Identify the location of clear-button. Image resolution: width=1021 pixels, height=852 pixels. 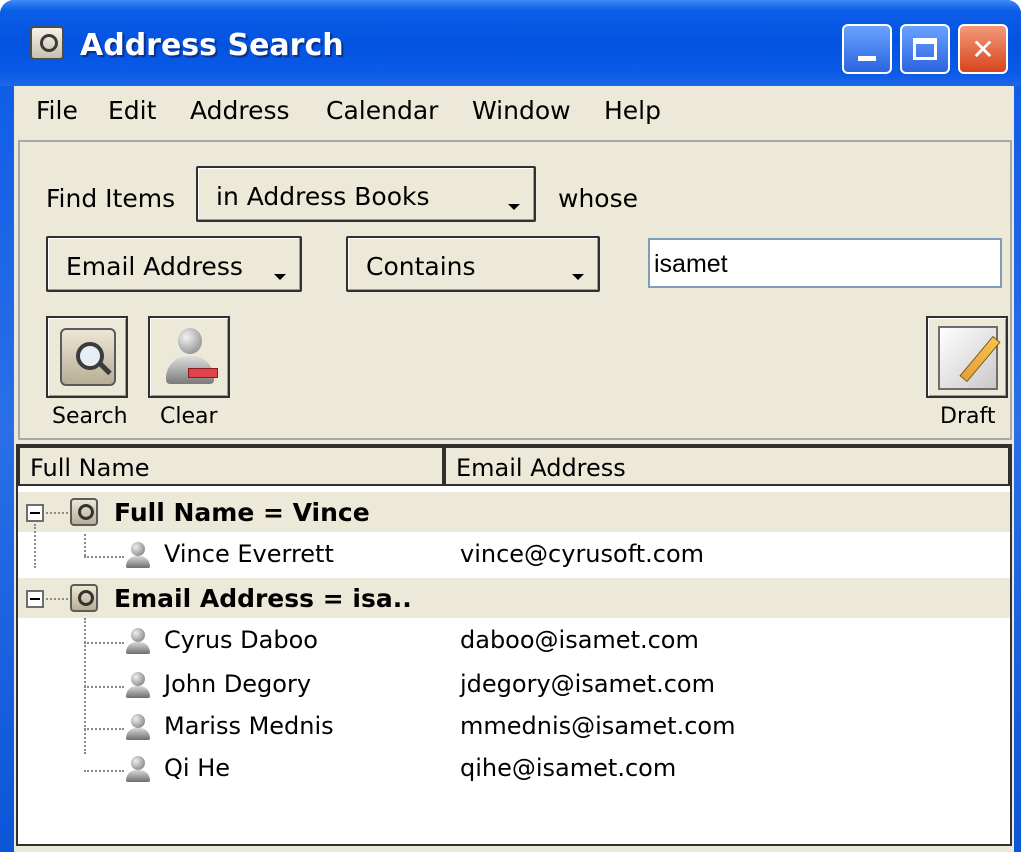
(189, 357).